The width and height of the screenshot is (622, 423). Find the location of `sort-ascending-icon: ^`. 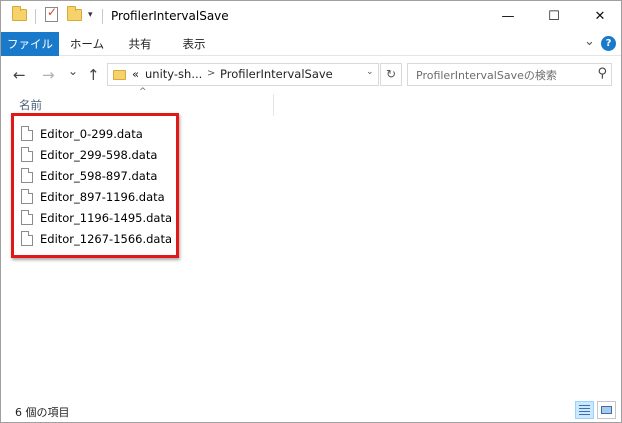

sort-ascending-icon: ^ is located at coordinates (143, 92).